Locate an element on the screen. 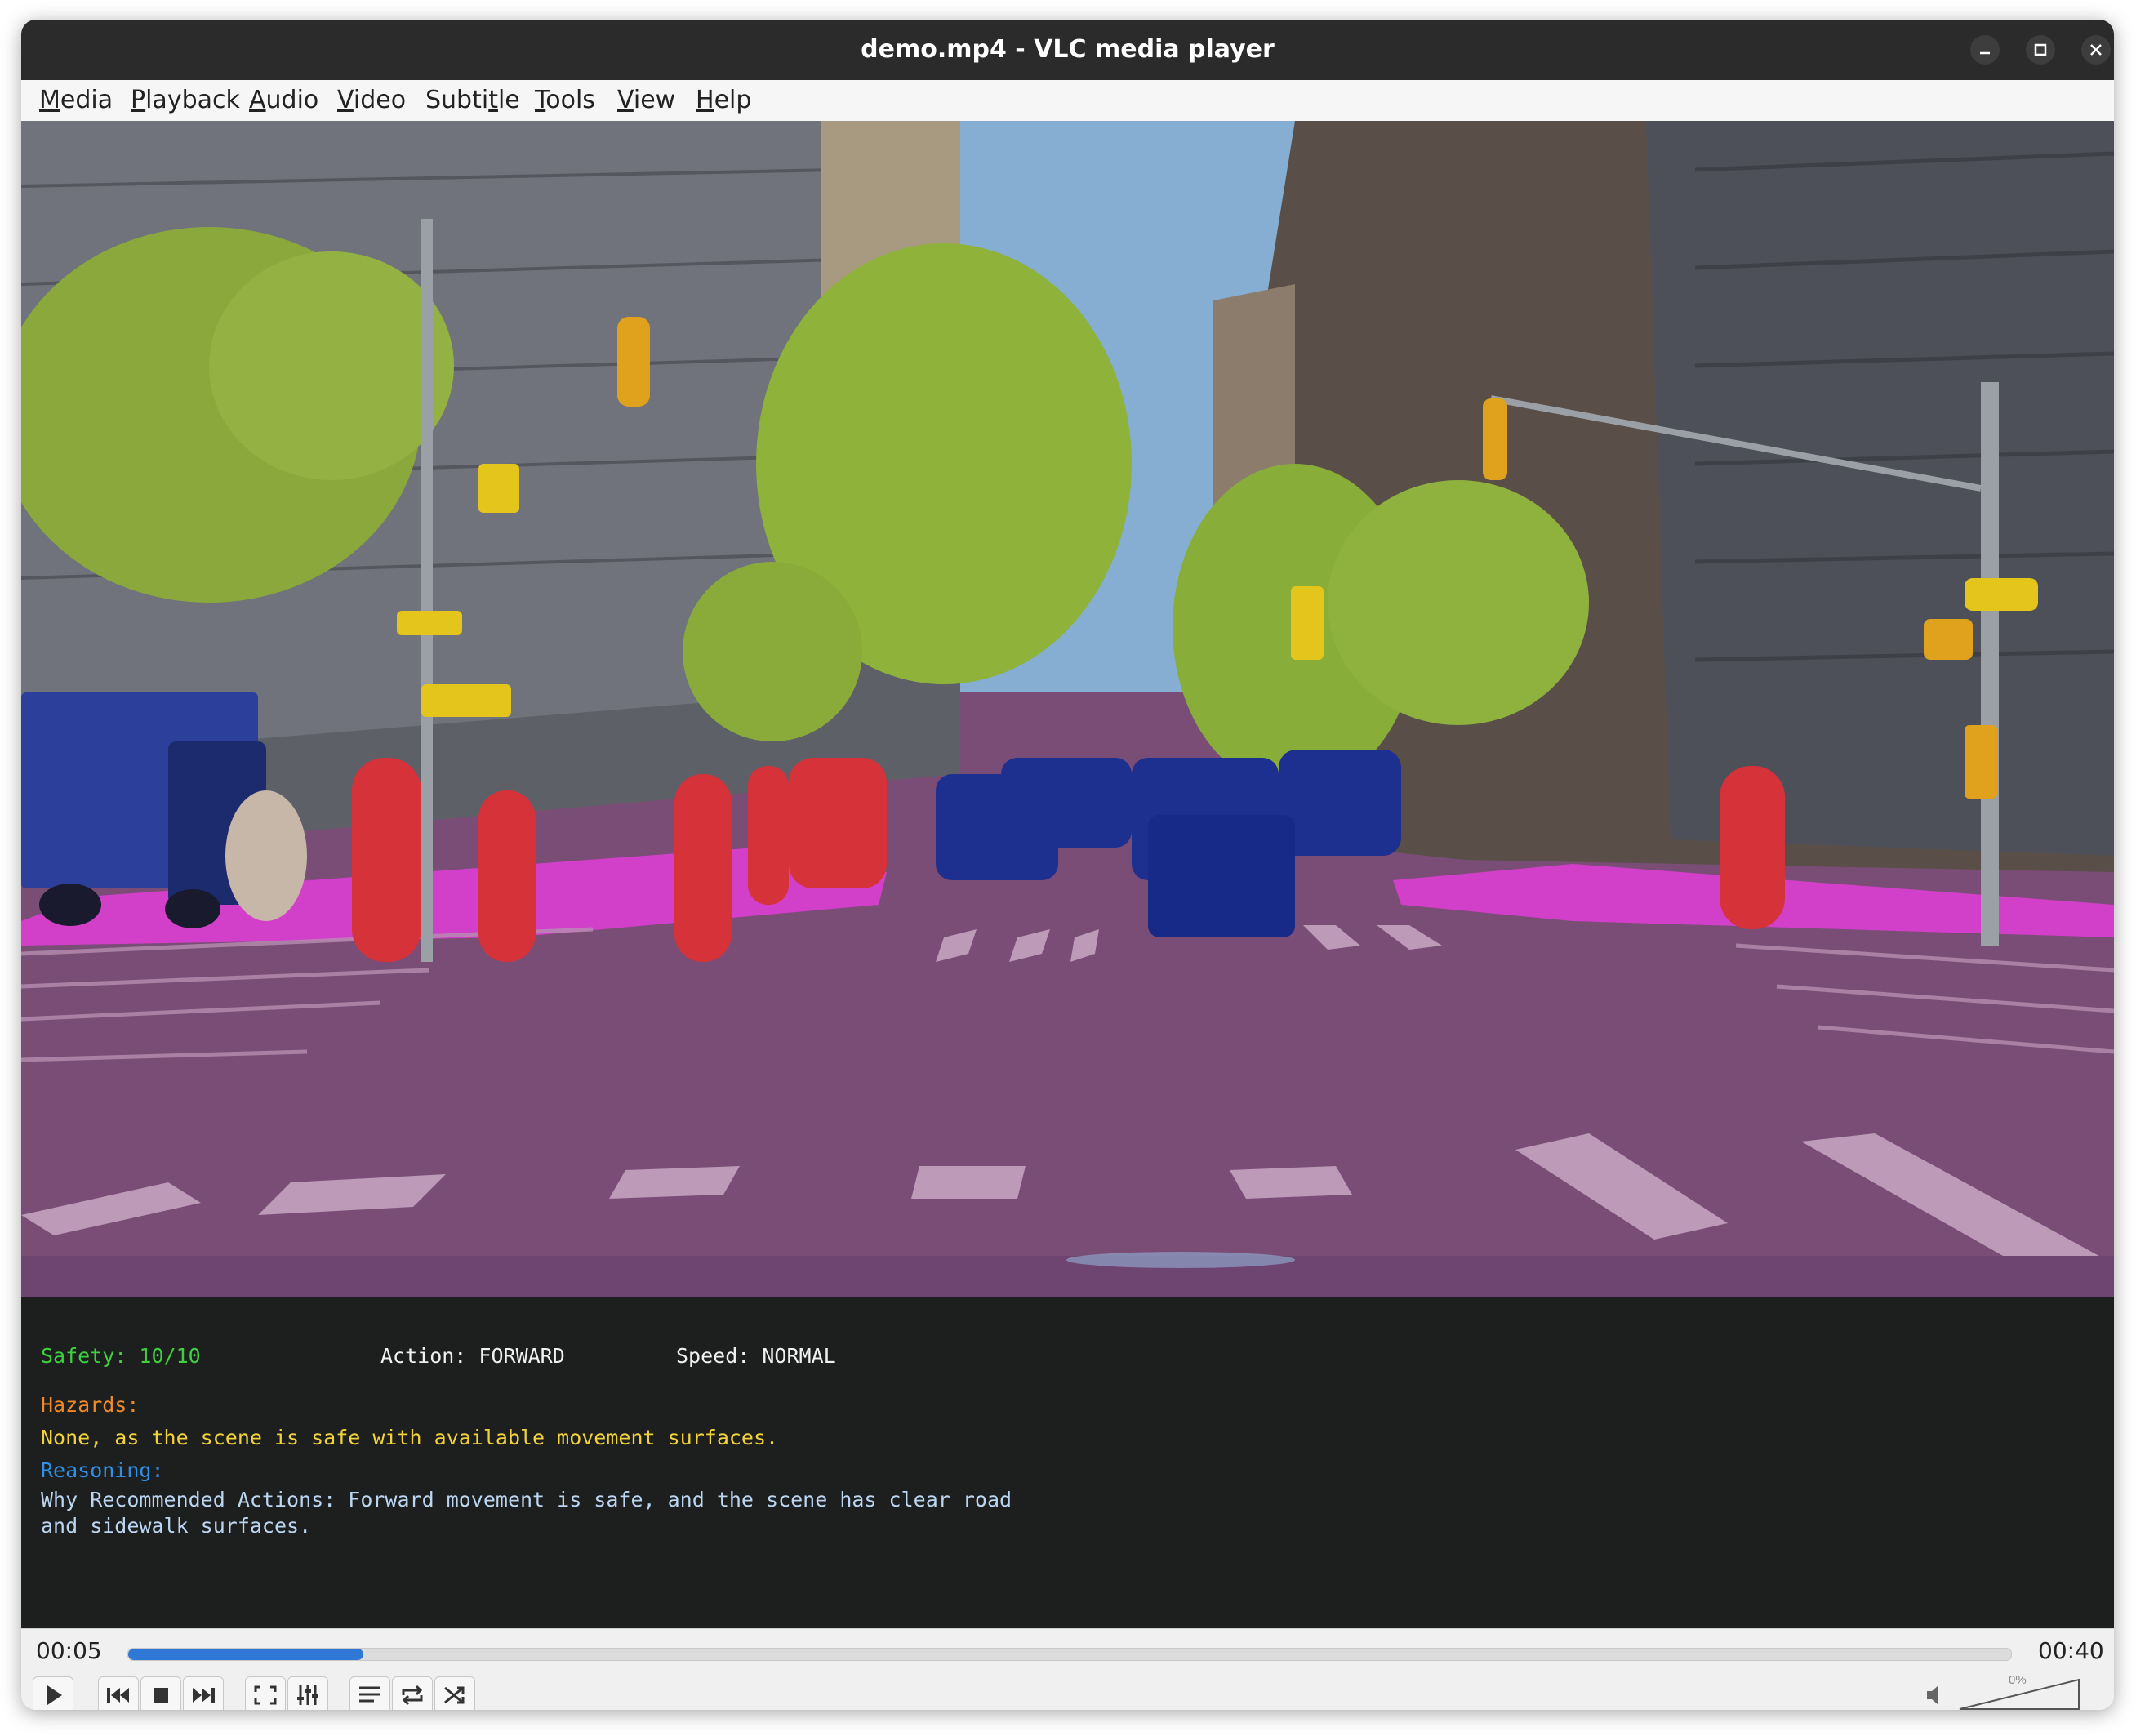 The height and width of the screenshot is (1736, 2136). play-button is located at coordinates (53, 1693).